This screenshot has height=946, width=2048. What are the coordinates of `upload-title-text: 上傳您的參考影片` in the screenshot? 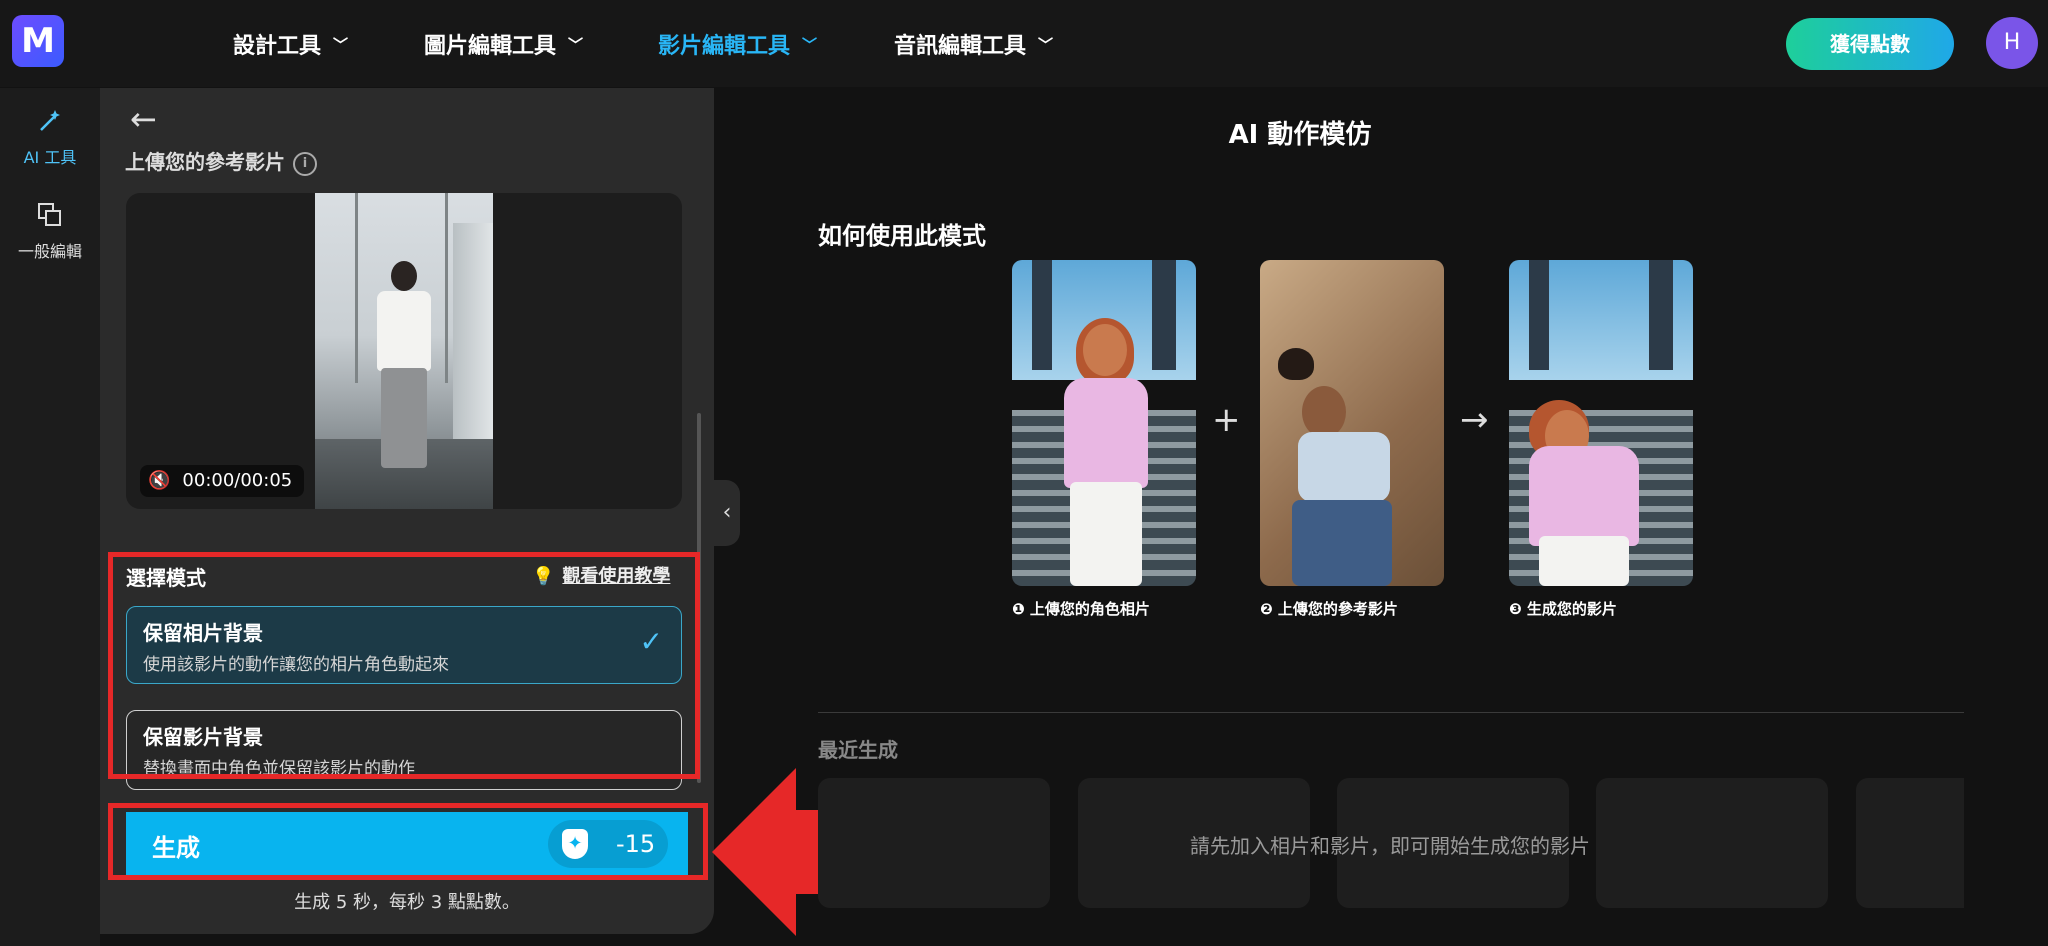 It's located at (205, 162).